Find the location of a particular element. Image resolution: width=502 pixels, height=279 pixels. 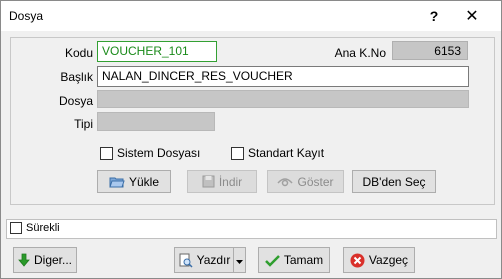

tipi-field is located at coordinates (156, 121).